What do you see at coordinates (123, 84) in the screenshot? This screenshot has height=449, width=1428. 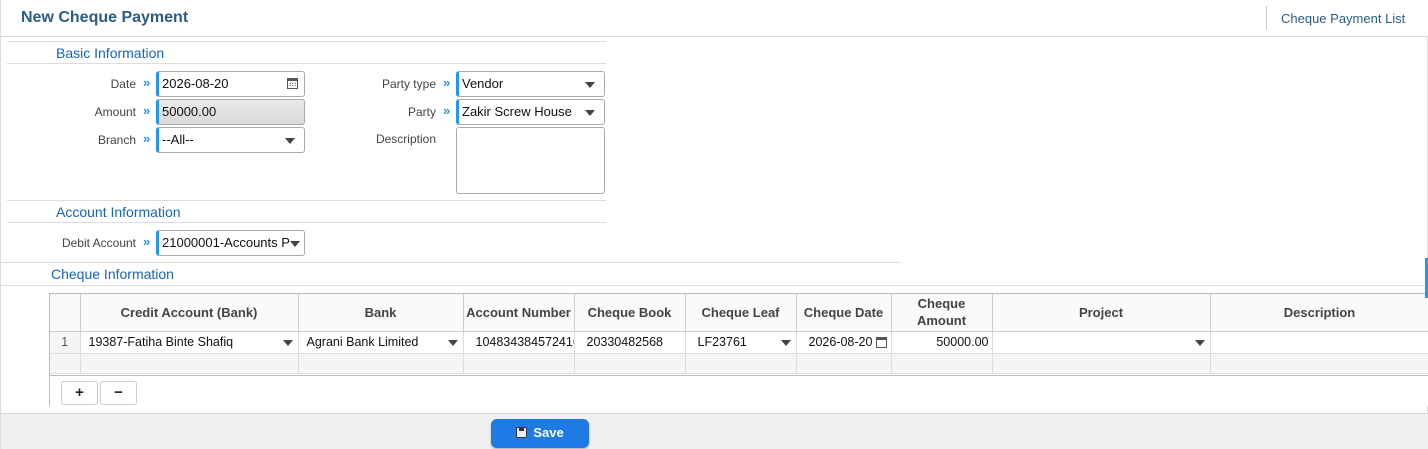 I see `date-label: Date` at bounding box center [123, 84].